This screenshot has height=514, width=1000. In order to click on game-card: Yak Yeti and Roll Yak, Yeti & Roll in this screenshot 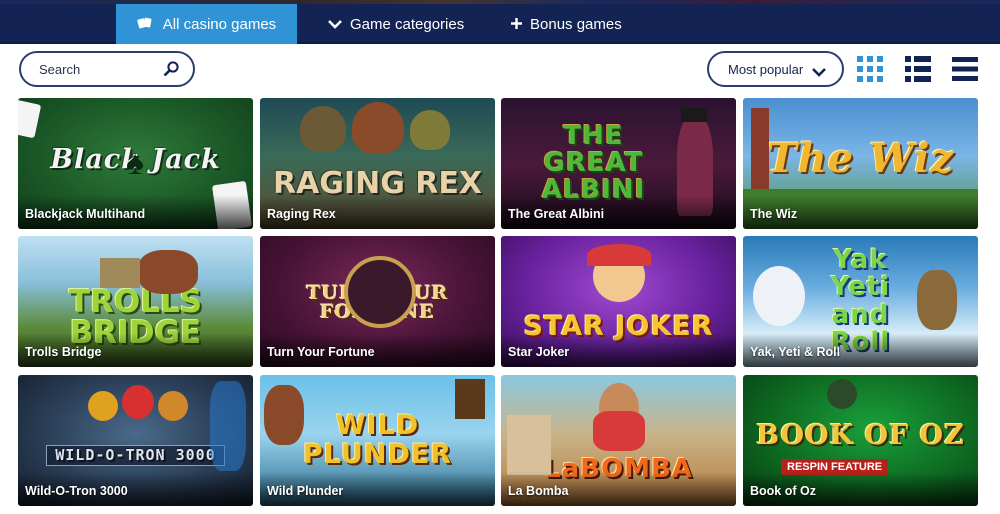, I will do `click(860, 301)`.